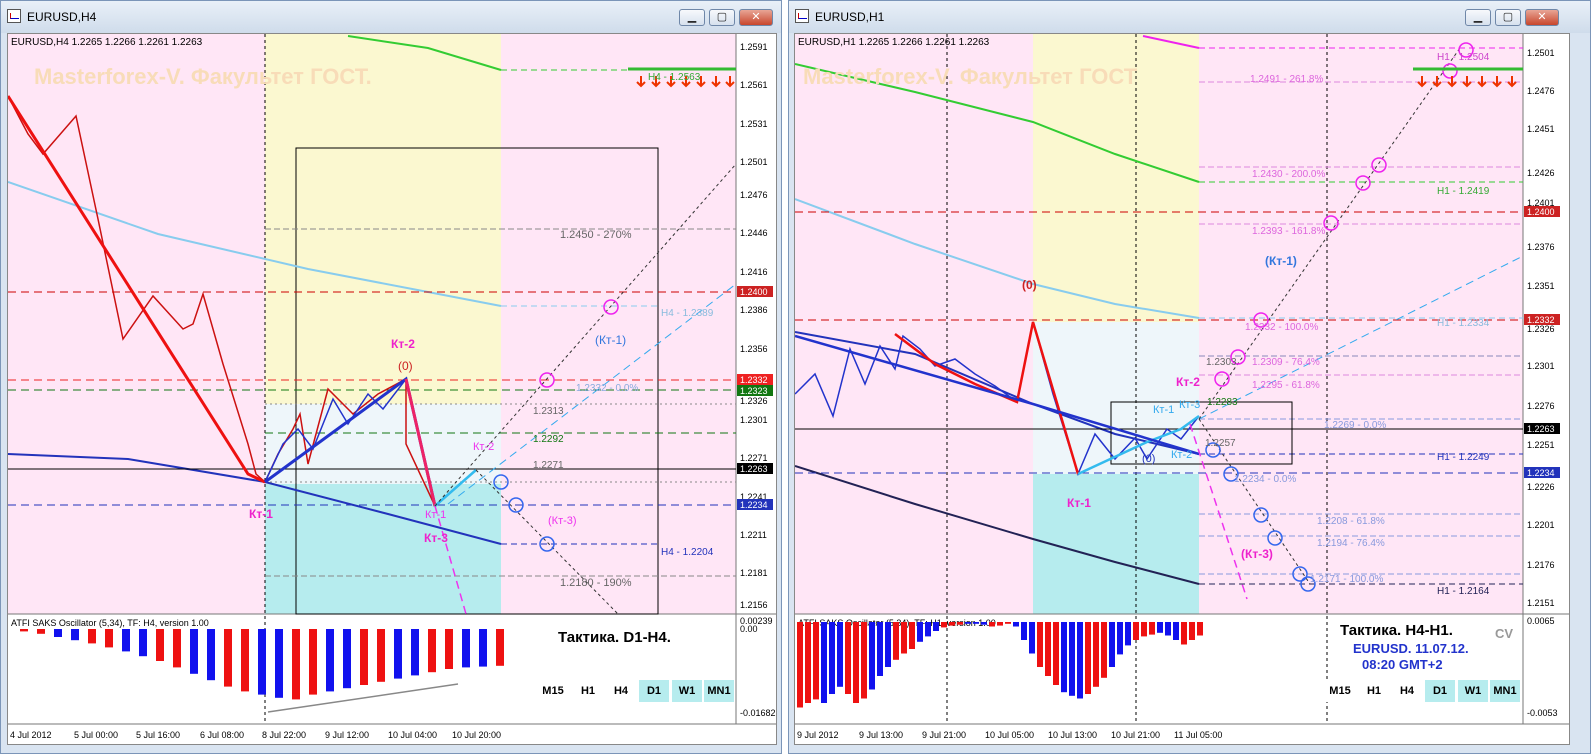 The height and width of the screenshot is (754, 1591). Describe the element at coordinates (62, 17) in the screenshot. I see `left-window-title: EURUSD,H4` at that location.